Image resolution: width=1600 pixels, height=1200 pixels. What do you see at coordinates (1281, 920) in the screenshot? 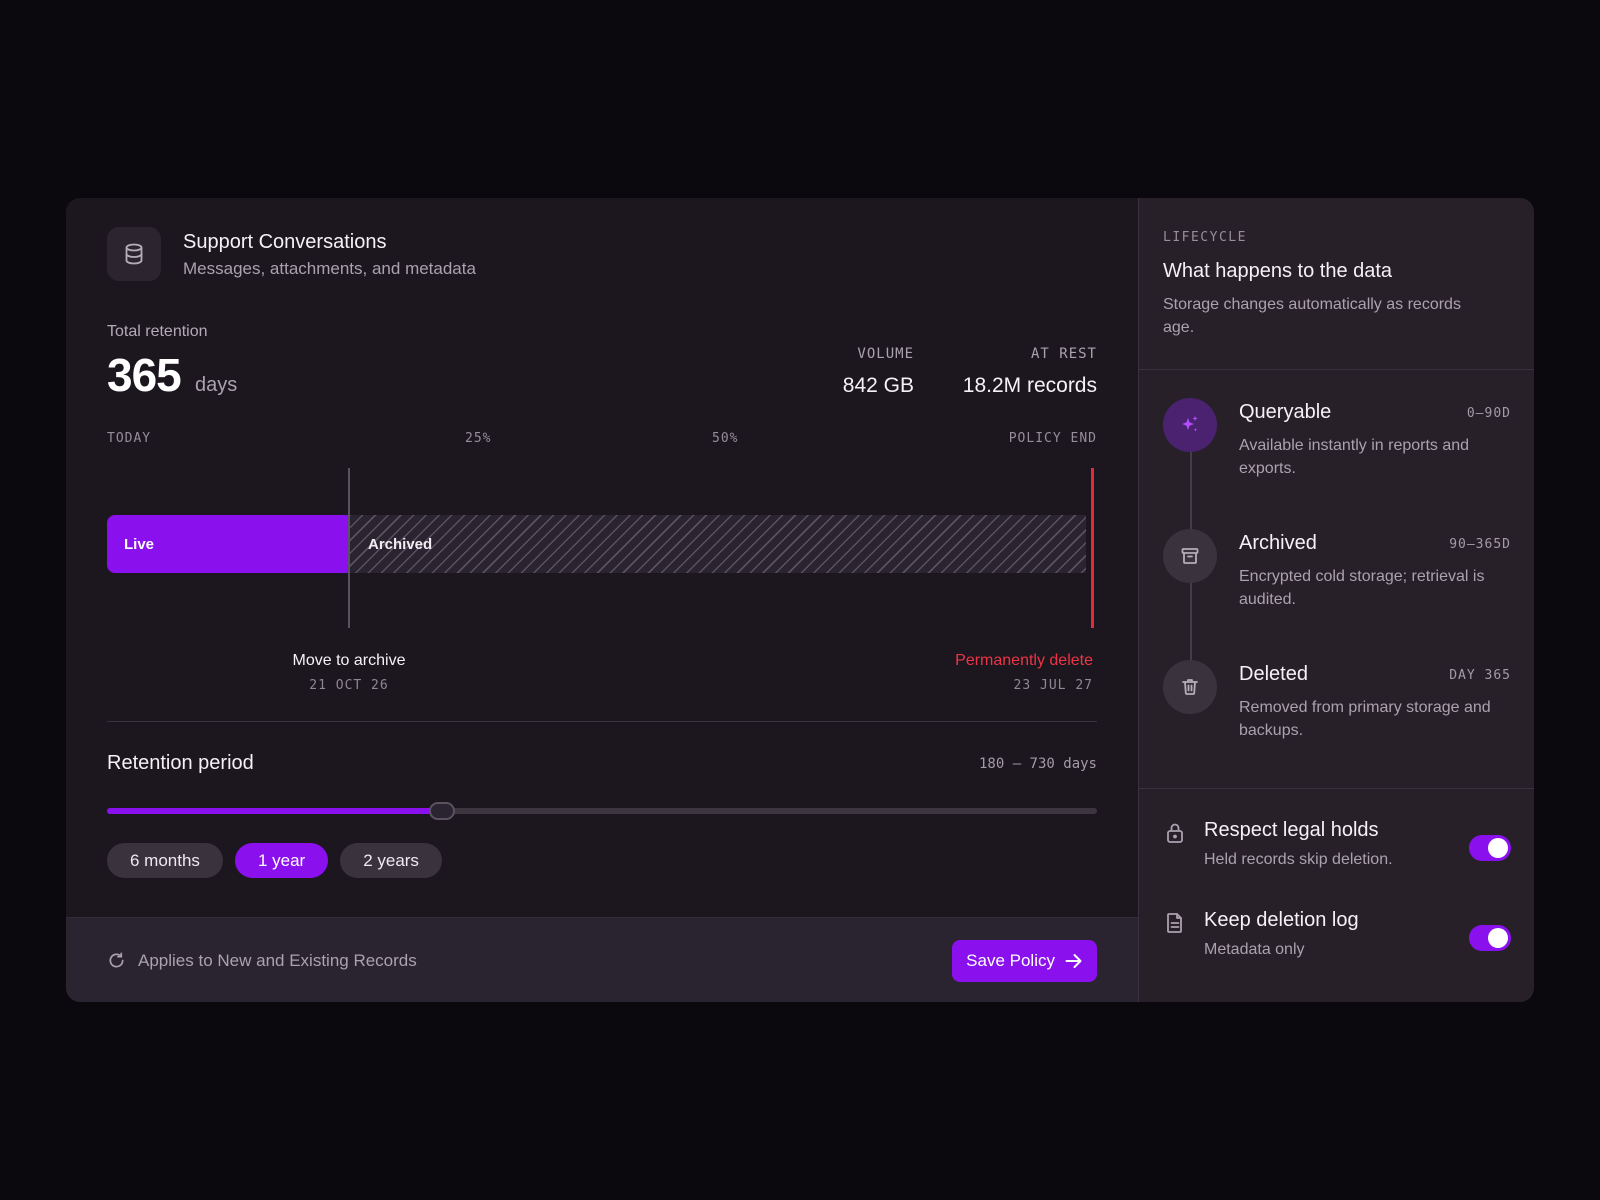
I see `deletion-log-title: Keep deletion log` at bounding box center [1281, 920].